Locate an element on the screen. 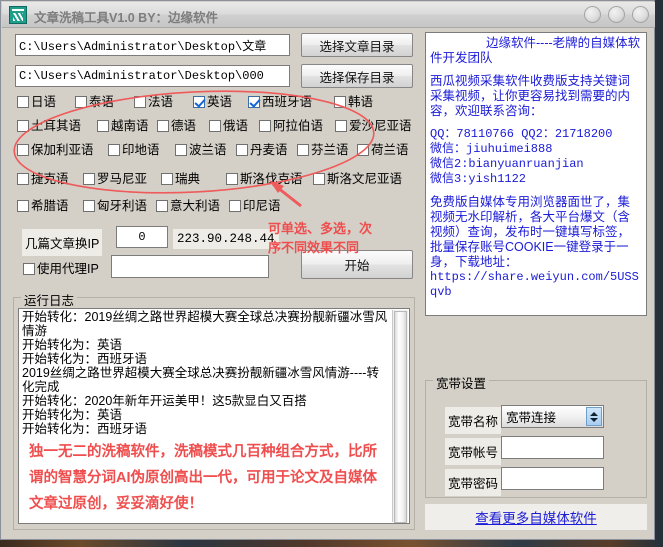 Image resolution: width=663 pixels, height=547 pixels. lang-checkbox-vietnamese: 越南语 is located at coordinates (123, 126).